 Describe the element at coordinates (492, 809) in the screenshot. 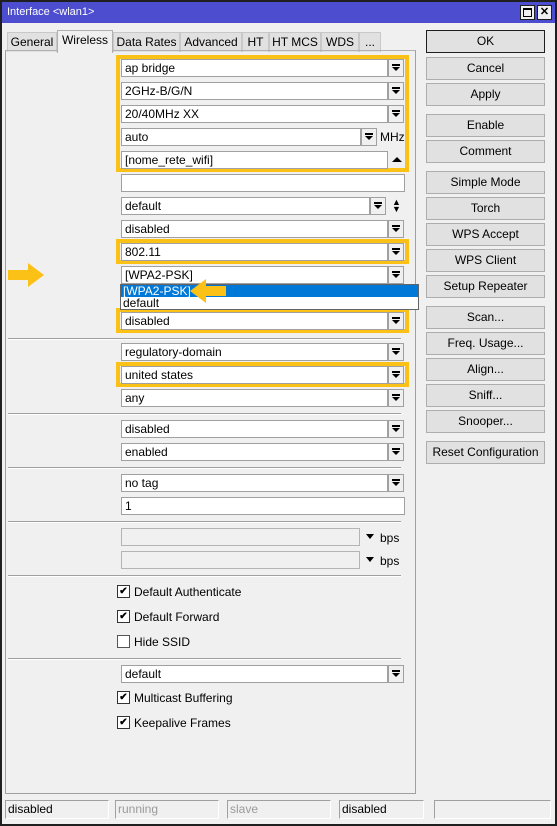

I see `status-extra` at that location.